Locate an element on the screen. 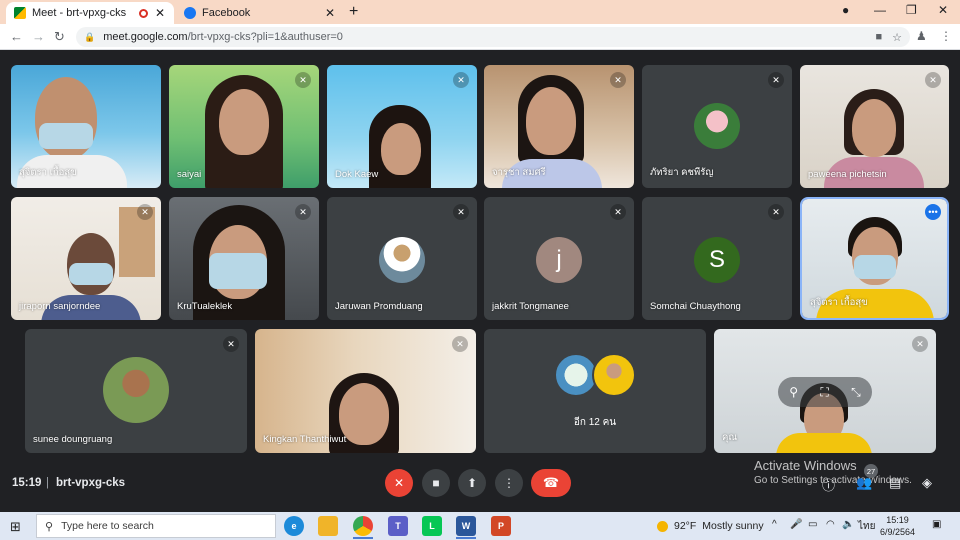  participant-tile: ✕ Dok Kaew is located at coordinates (402, 126).